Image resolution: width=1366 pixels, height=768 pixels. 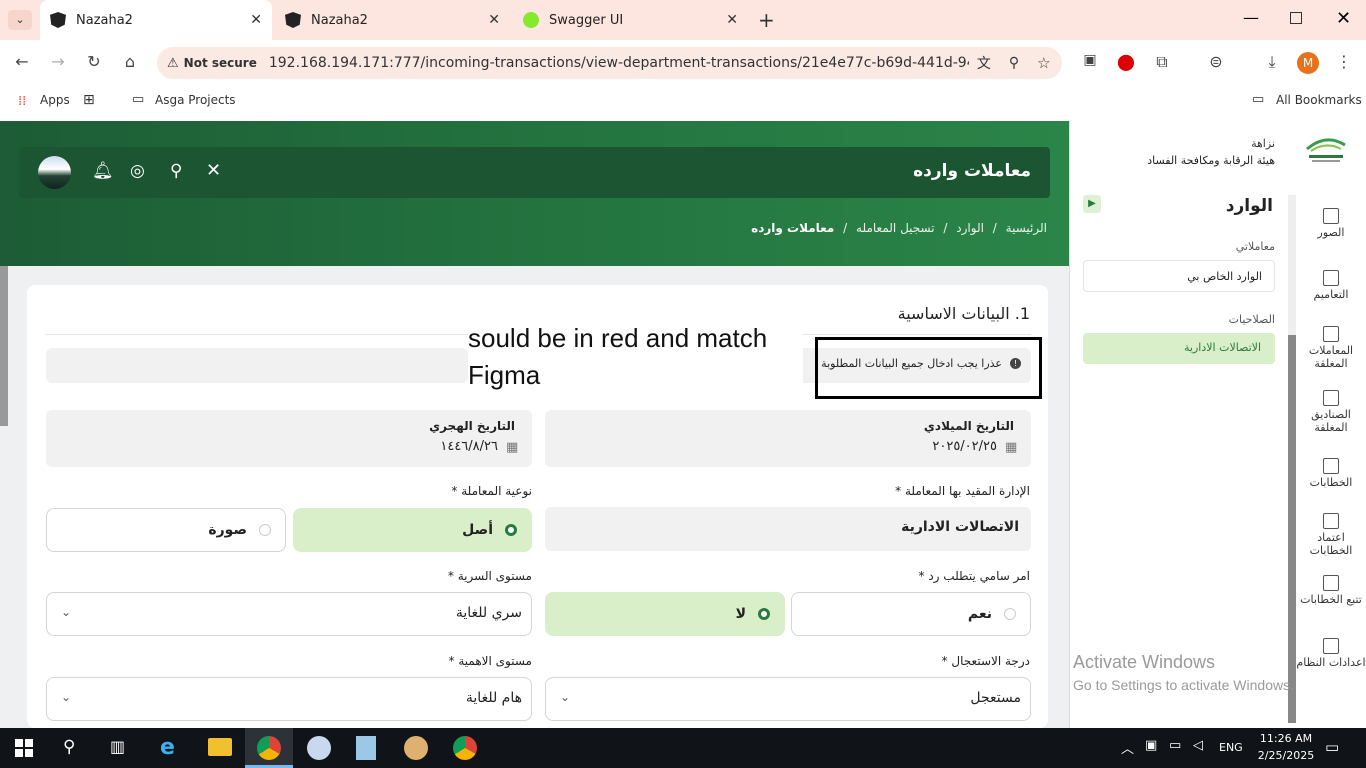 I want to click on sidebar-item-approve-letters: اعتماد الخطابات, so click(x=1331, y=535).